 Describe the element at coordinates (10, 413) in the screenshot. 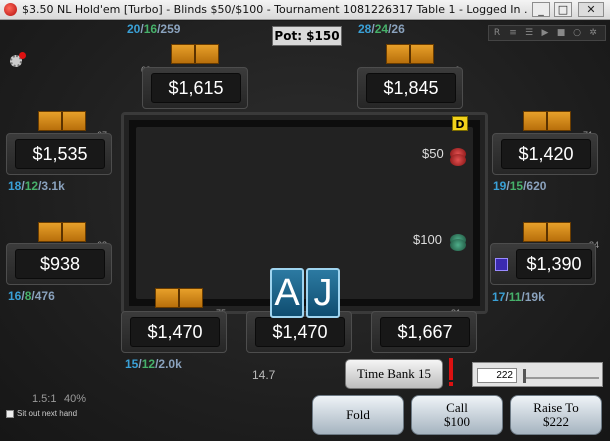

I see `checkbox-icon` at that location.